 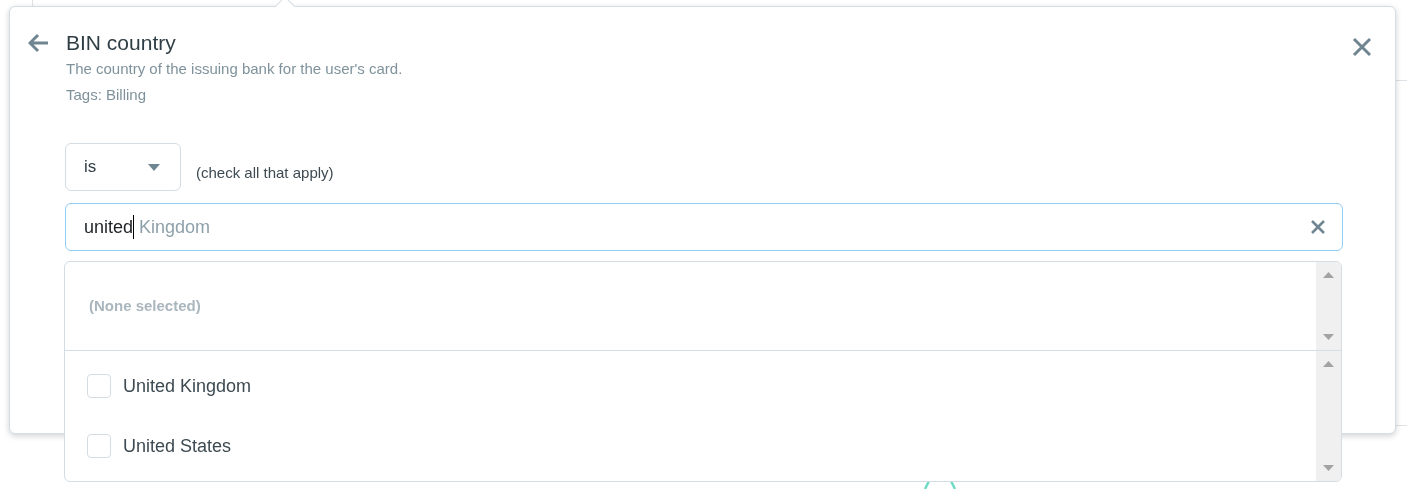 What do you see at coordinates (154, 167) in the screenshot?
I see `caret-icon` at bounding box center [154, 167].